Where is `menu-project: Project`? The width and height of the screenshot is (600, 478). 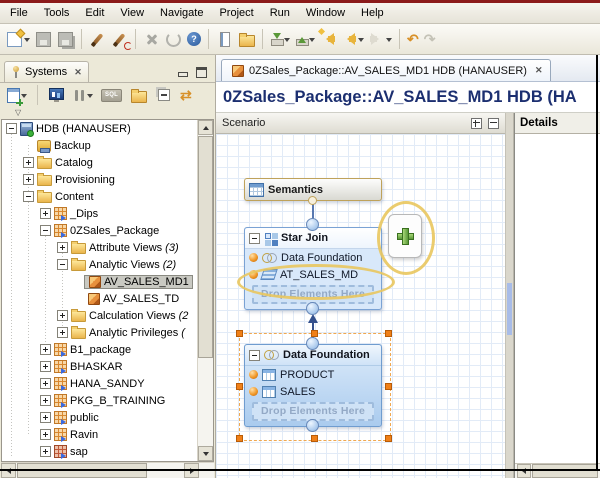
menu-project: Project is located at coordinates (236, 13).